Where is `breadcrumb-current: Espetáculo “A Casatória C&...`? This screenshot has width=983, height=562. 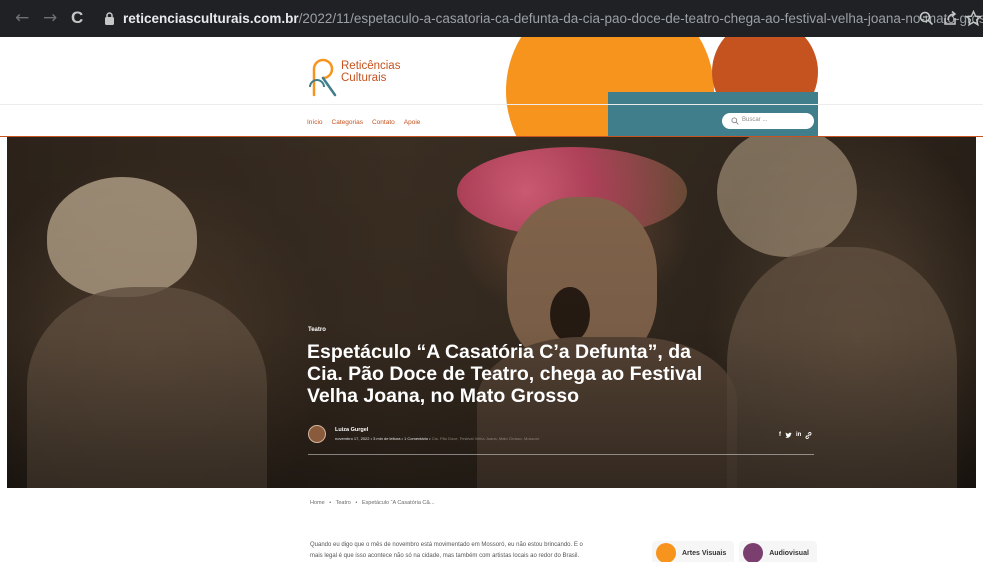
breadcrumb-current: Espetáculo “A Casatória C&... is located at coordinates (398, 503).